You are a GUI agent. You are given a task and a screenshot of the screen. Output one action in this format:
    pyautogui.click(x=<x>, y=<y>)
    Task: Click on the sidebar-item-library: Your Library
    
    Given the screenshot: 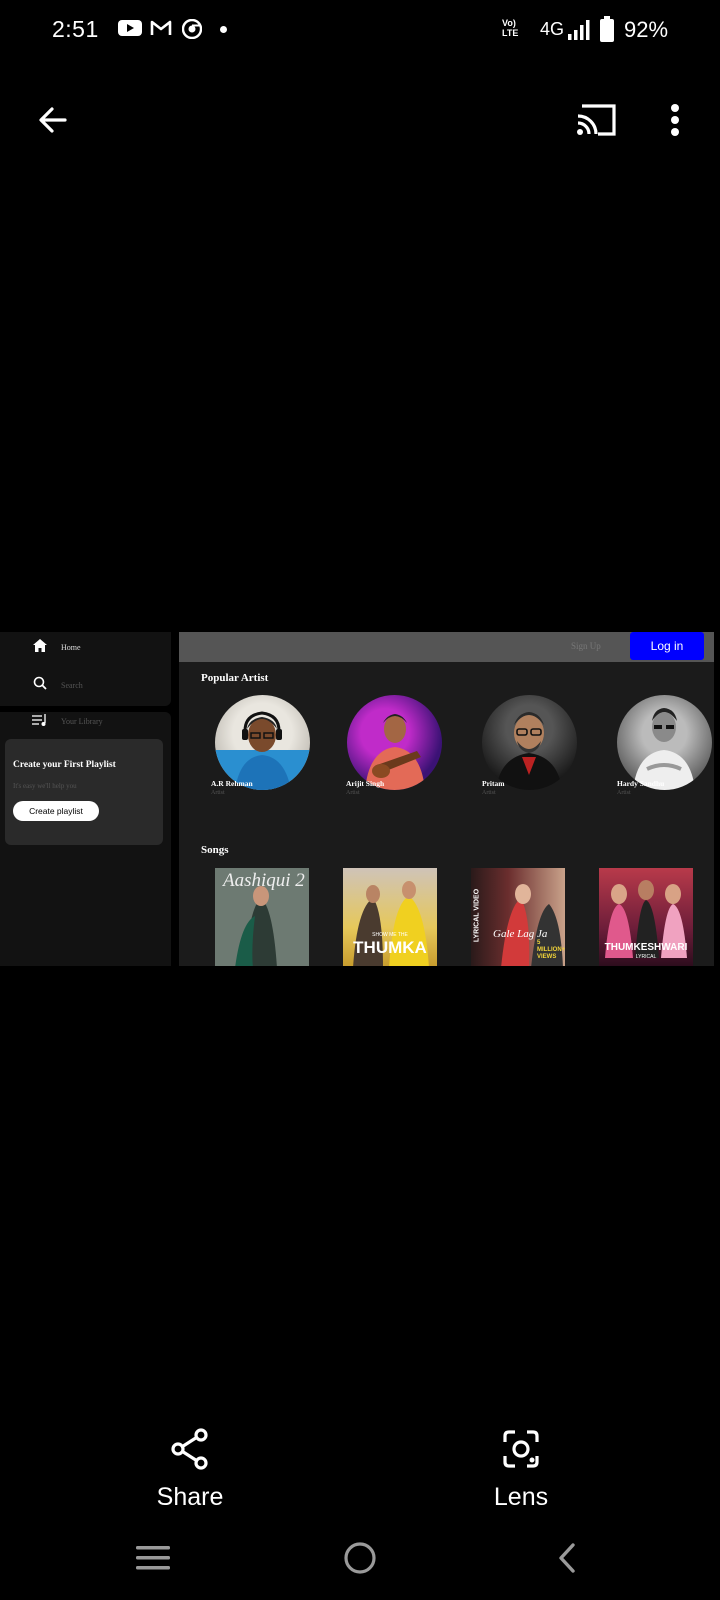 What is the action you would take?
    pyautogui.click(x=82, y=721)
    